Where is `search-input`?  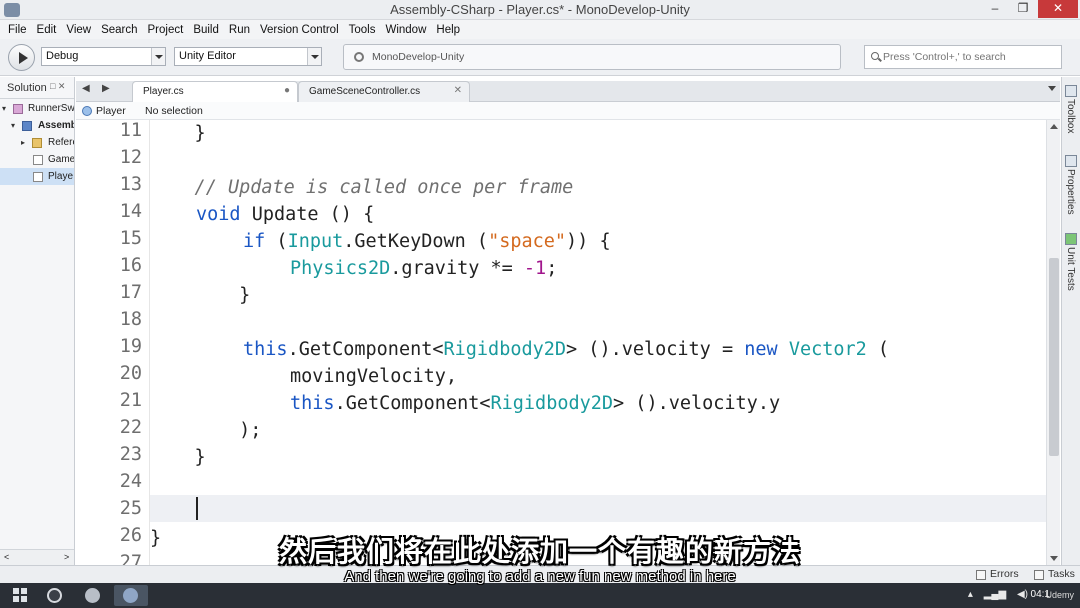 search-input is located at coordinates (970, 57).